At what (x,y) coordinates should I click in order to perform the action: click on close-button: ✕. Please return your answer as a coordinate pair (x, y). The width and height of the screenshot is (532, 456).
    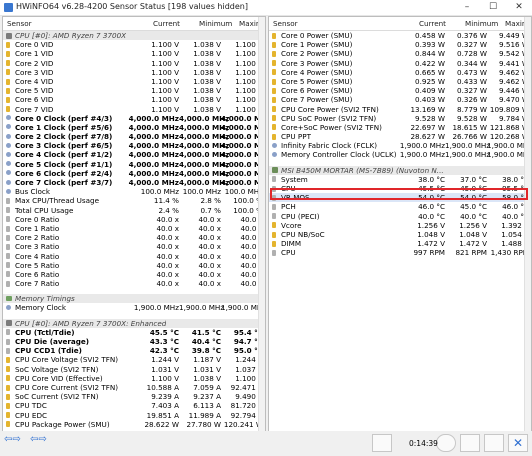
    Looking at the image, I should click on (519, 7).